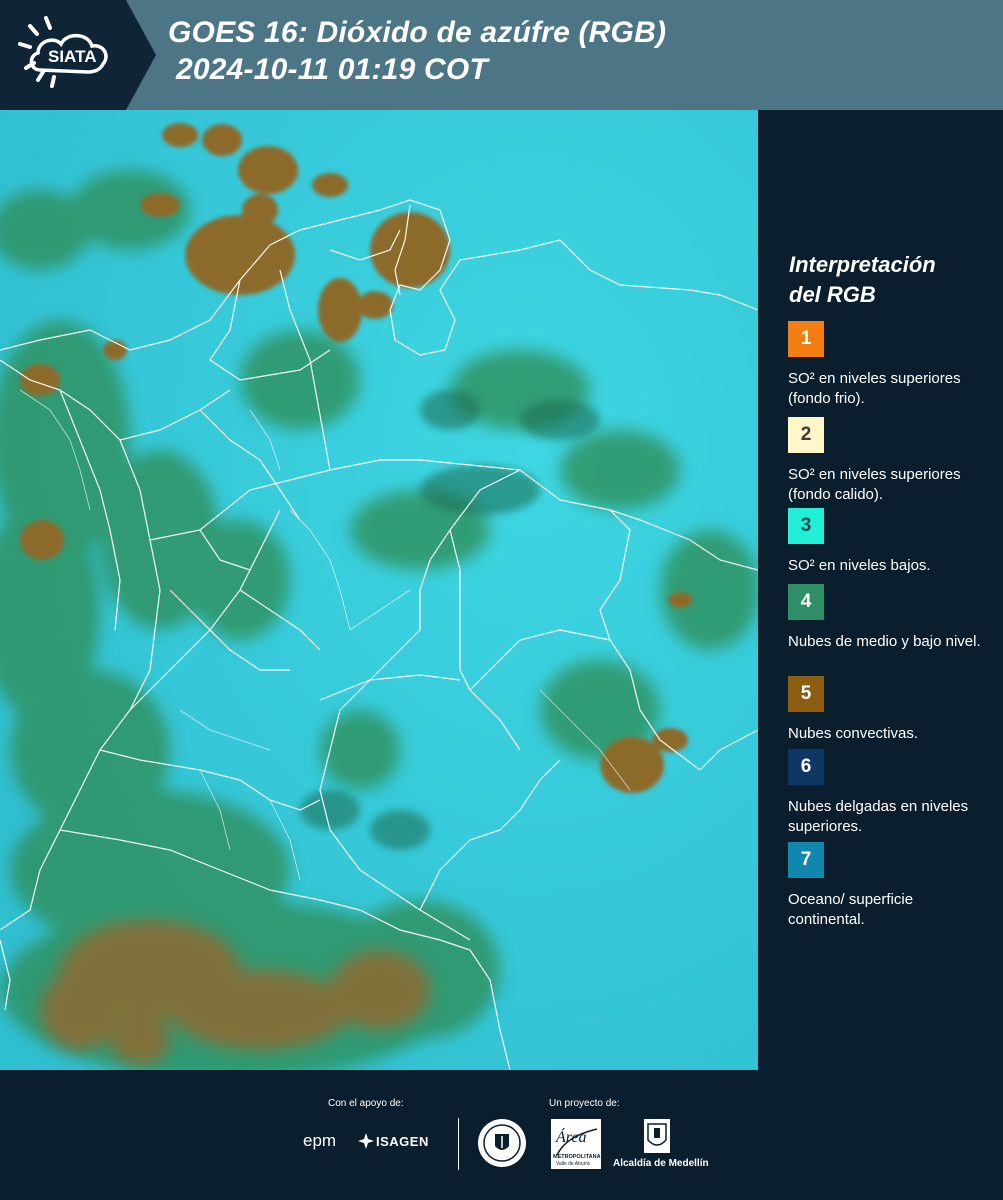 This screenshot has width=1003, height=1200. What do you see at coordinates (888, 886) in the screenshot?
I see `legend-item: 7 Oceano/ superficie continental.` at bounding box center [888, 886].